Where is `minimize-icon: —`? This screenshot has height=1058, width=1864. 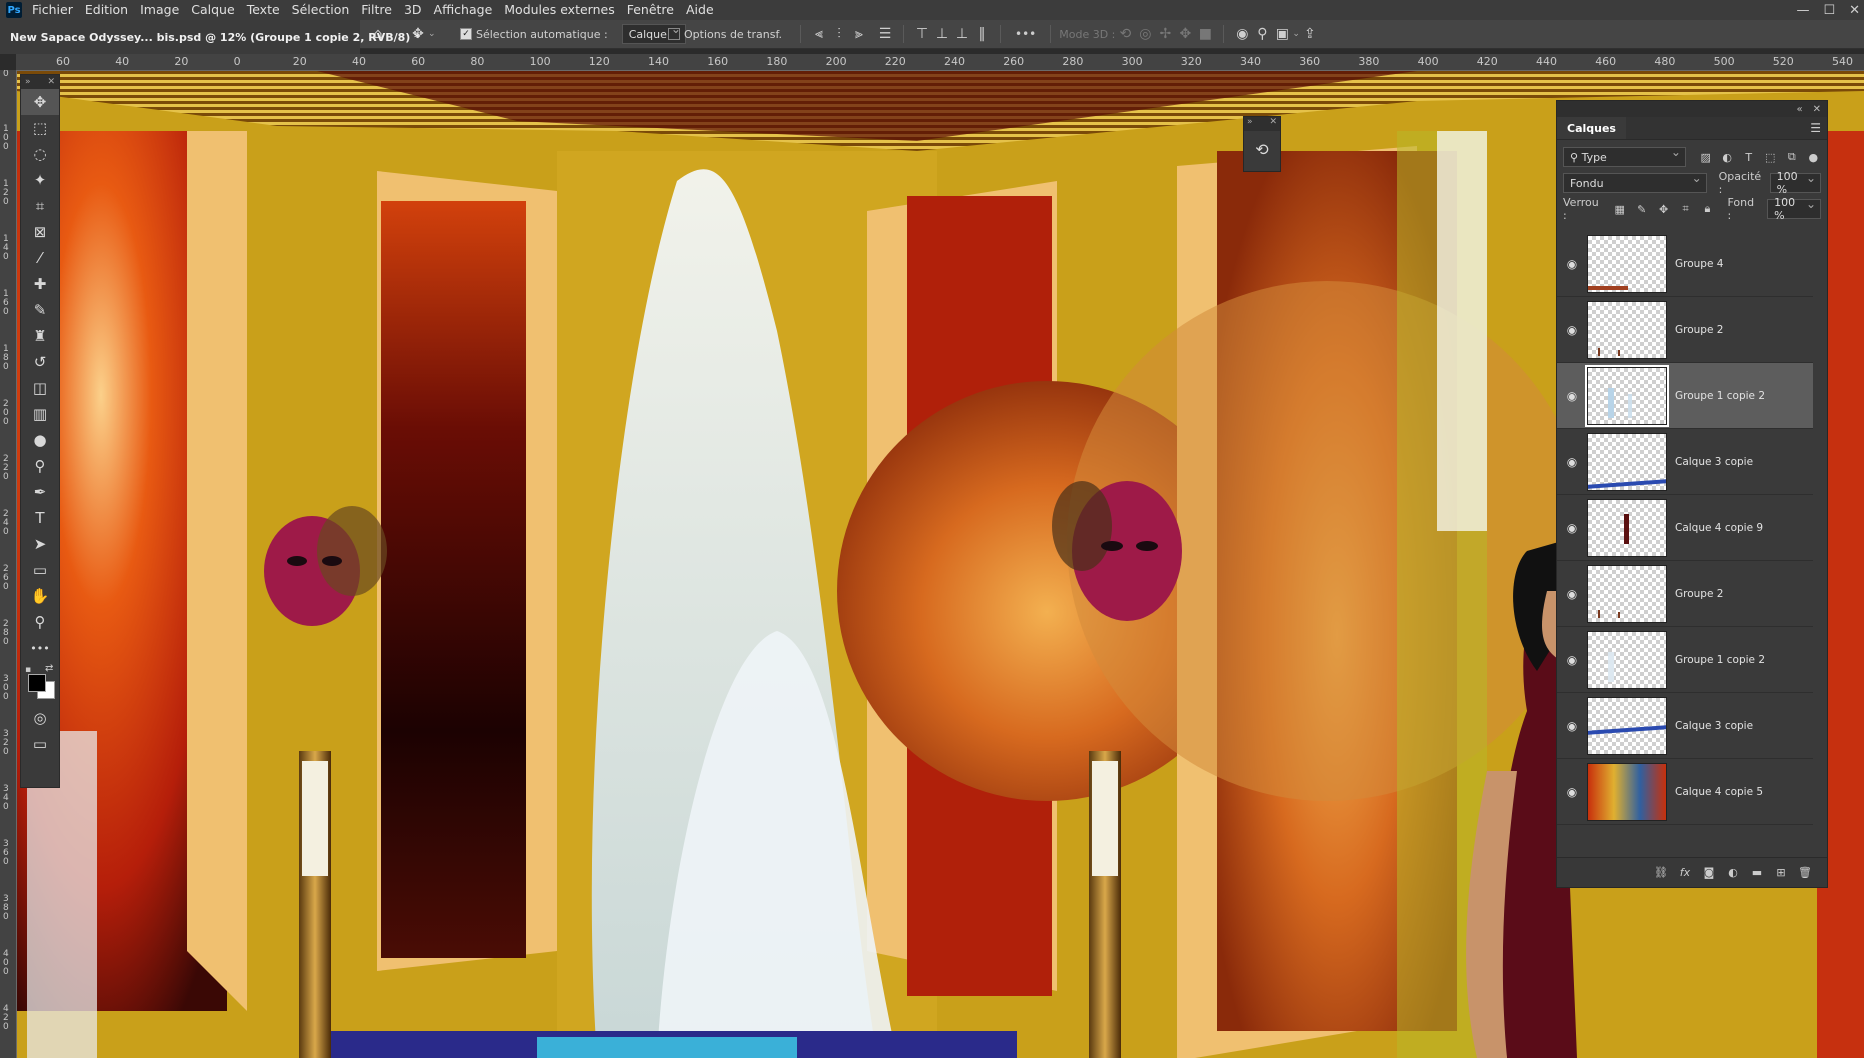
minimize-icon: — is located at coordinates (1802, 10).